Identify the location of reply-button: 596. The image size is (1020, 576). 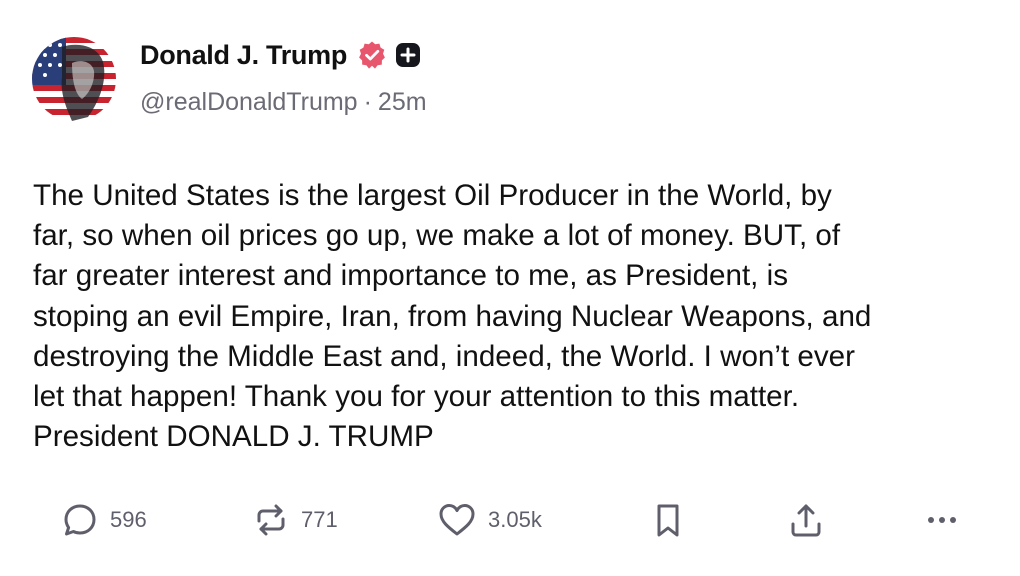
(103, 520).